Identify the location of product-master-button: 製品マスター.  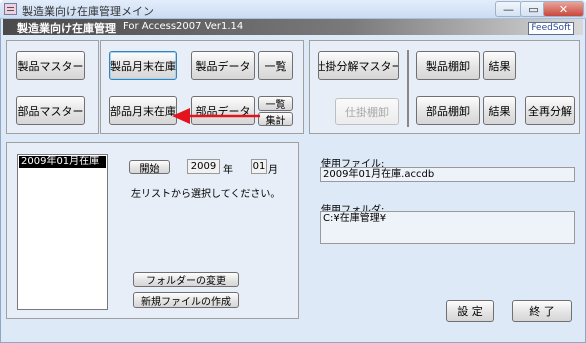
(50, 65).